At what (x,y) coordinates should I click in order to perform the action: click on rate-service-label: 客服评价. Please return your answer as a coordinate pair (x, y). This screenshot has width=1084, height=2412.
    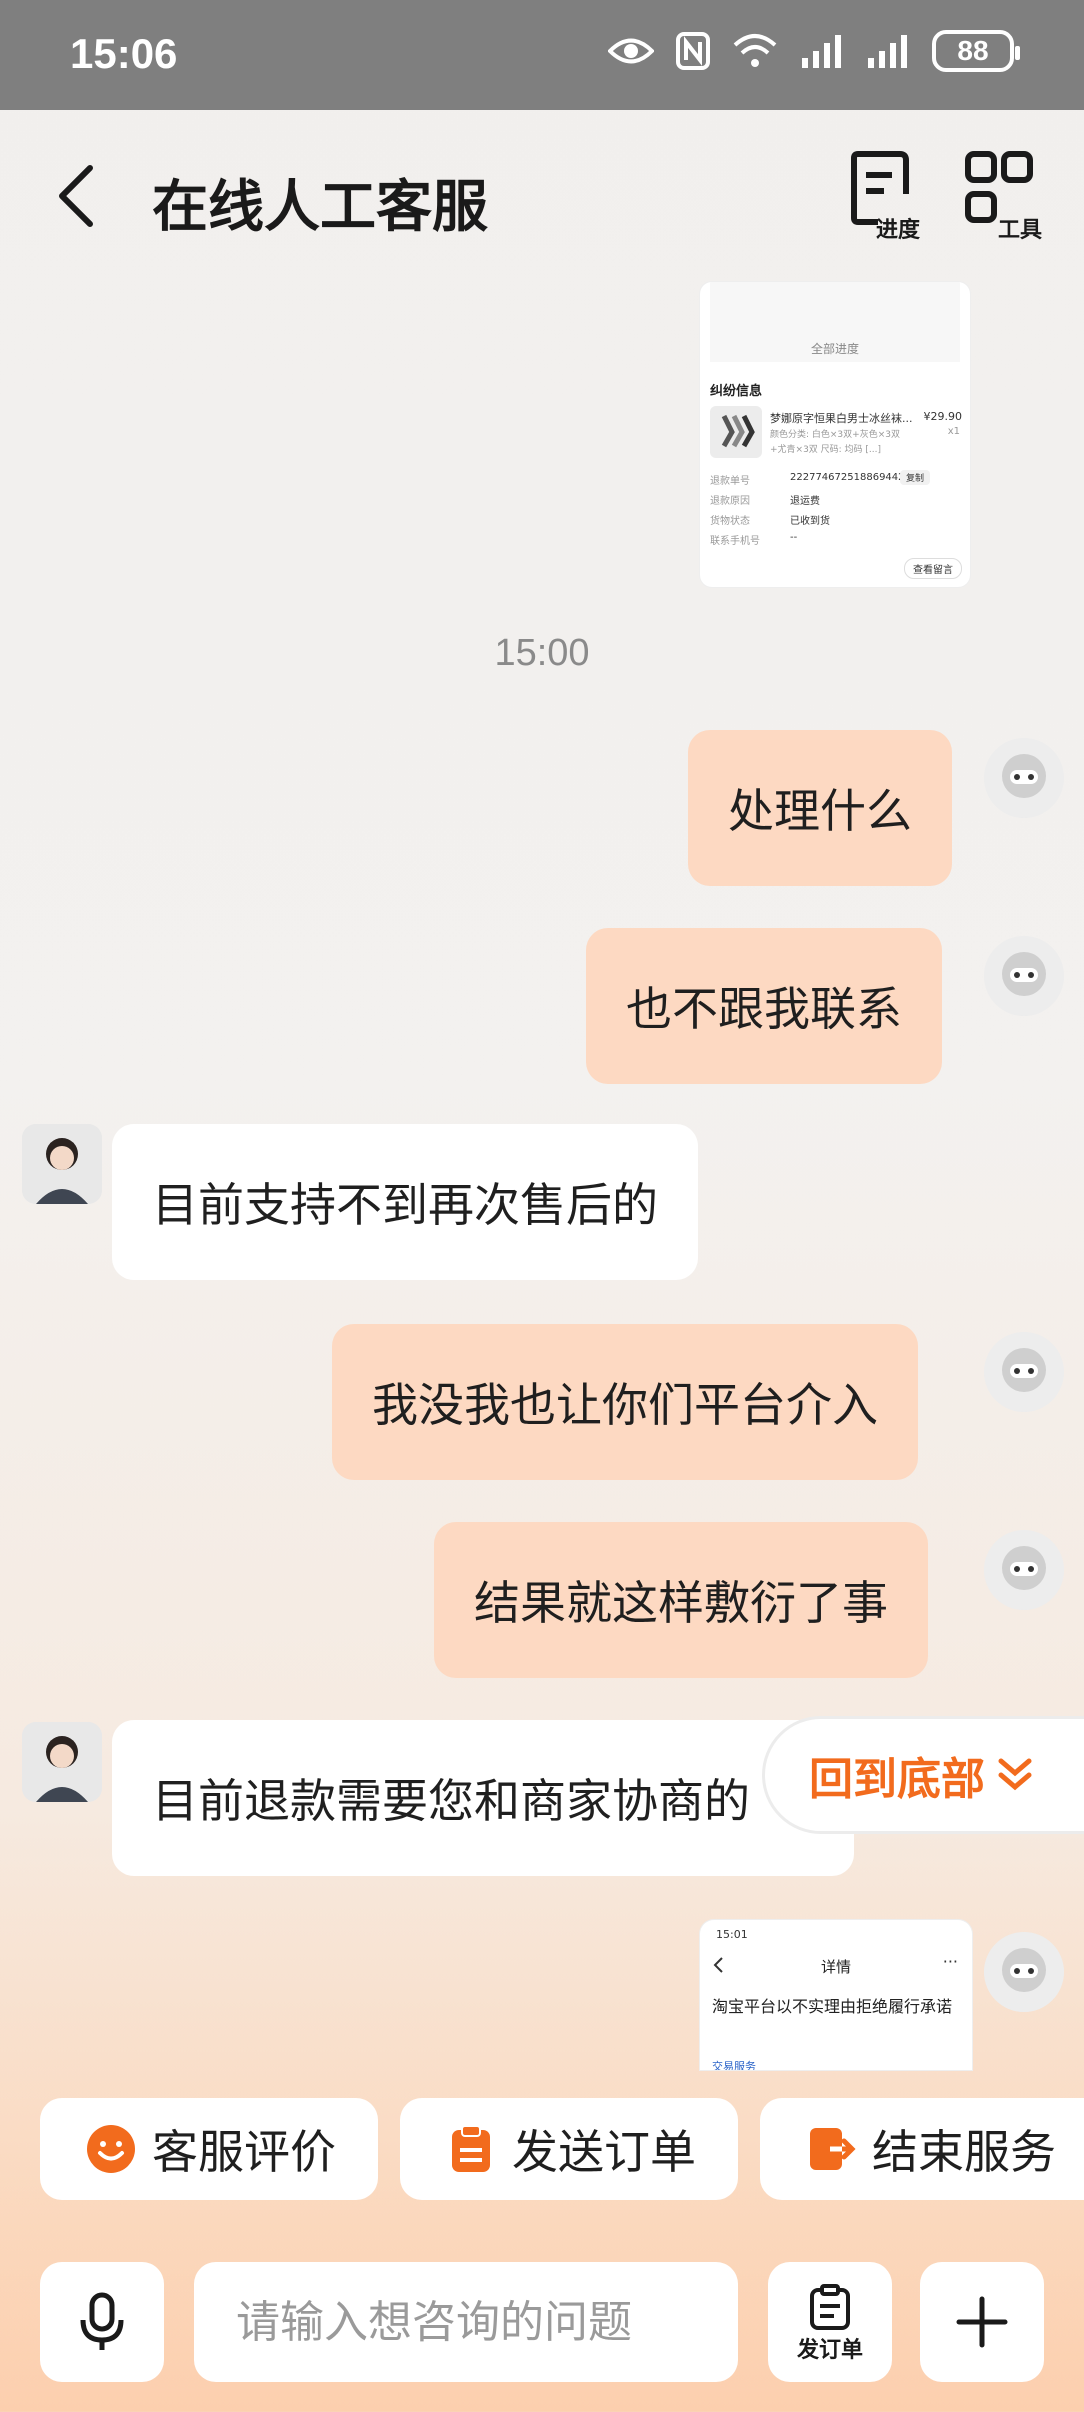
    Looking at the image, I should click on (244, 2152).